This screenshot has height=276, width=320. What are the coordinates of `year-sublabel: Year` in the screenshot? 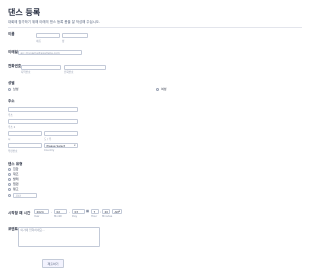 It's located at (37, 216).